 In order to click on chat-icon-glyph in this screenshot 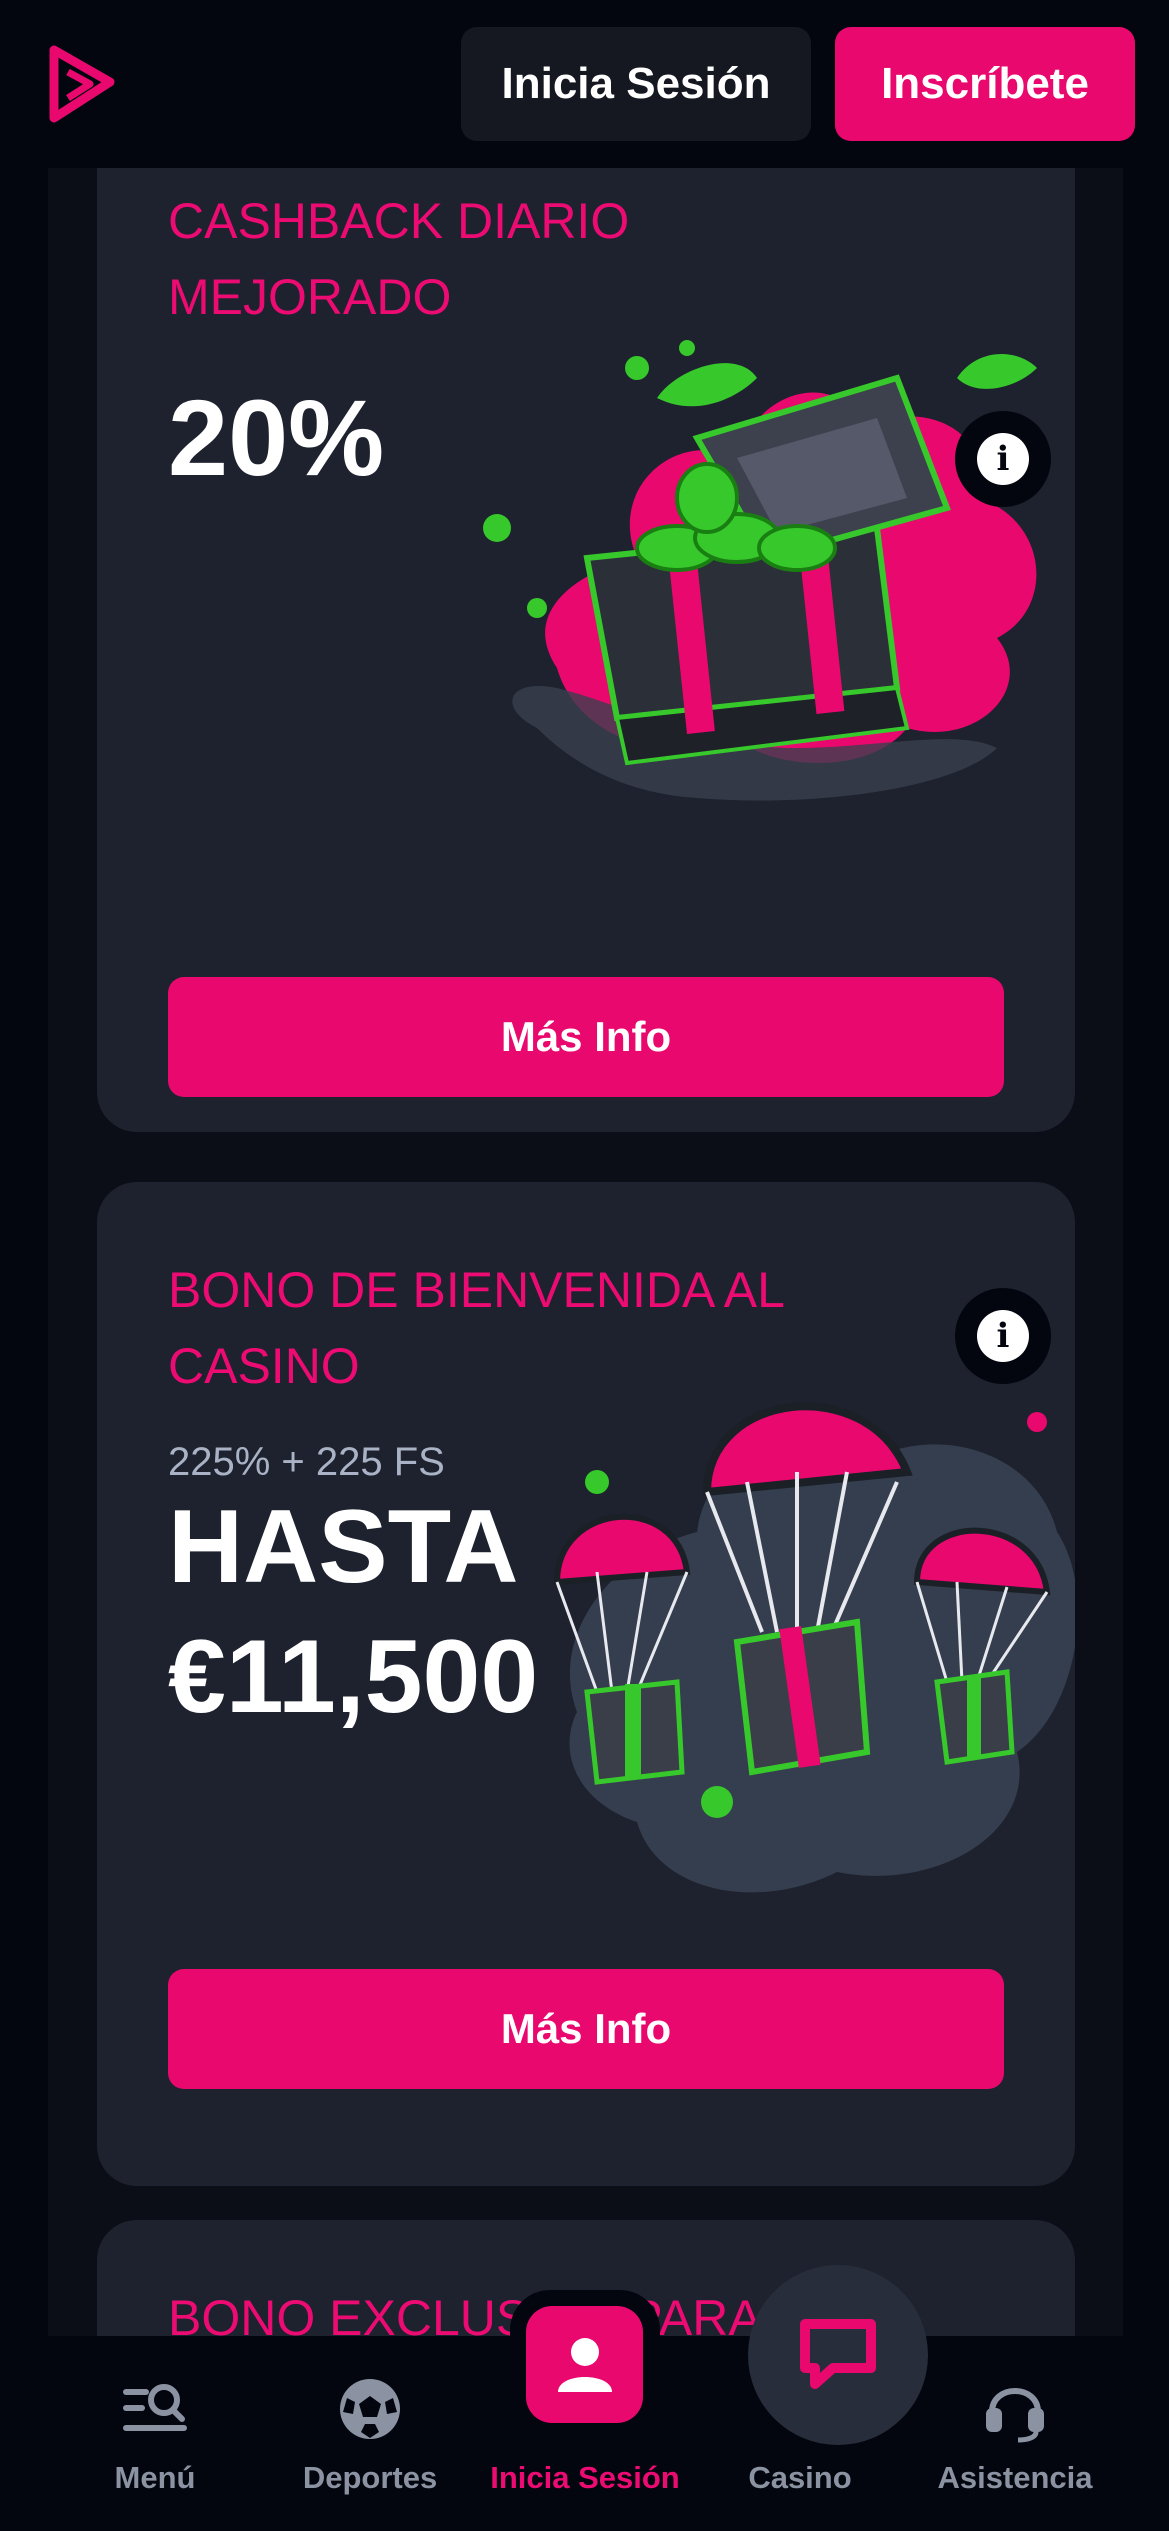, I will do `click(838, 2354)`.